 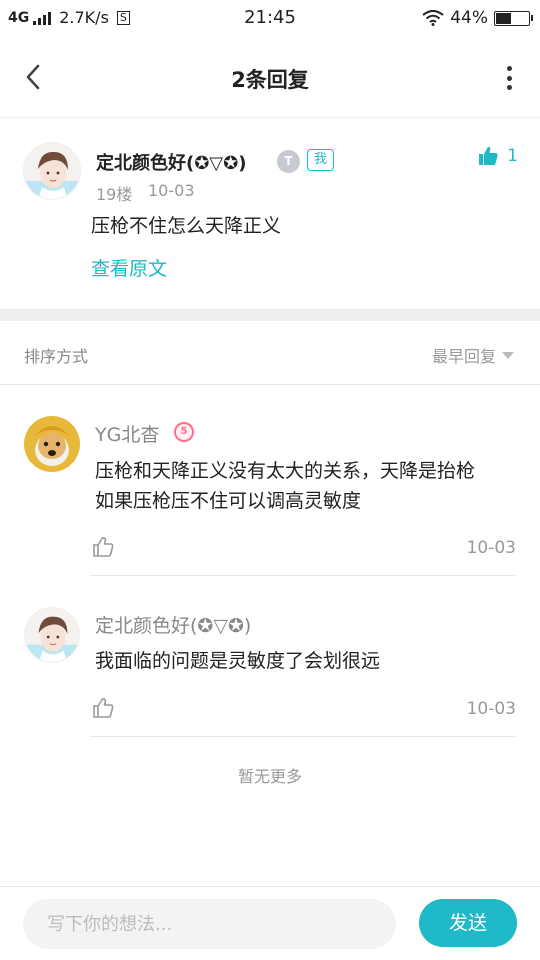 I want to click on reply-author: YG北杳, so click(x=127, y=433).